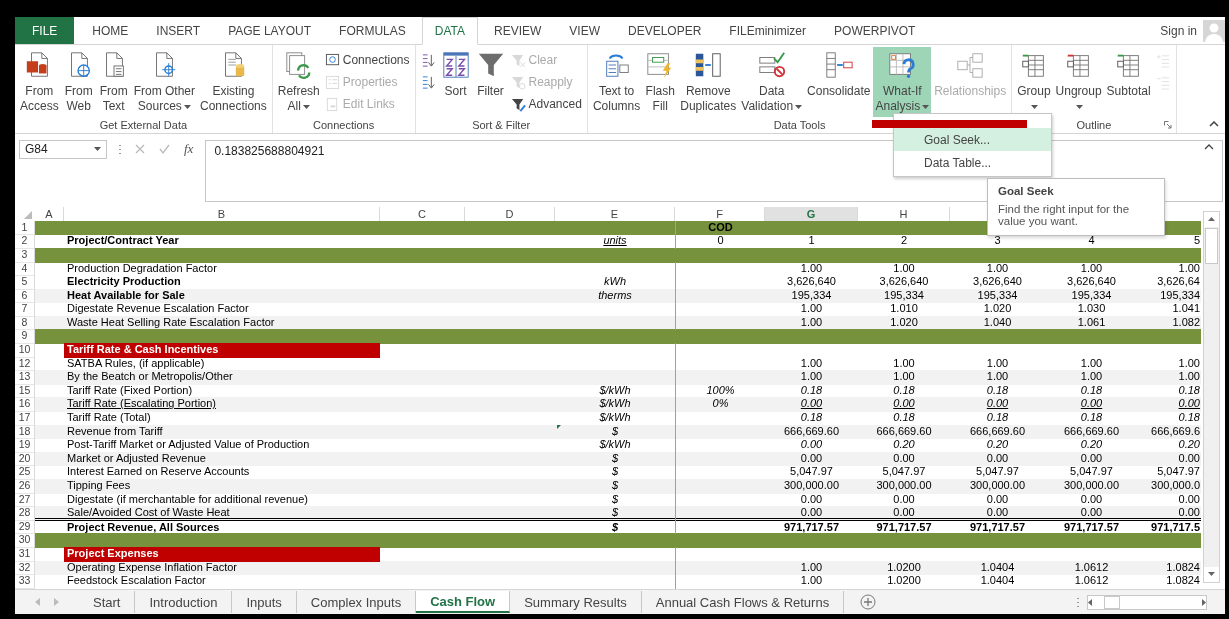  I want to click on ribbon-button: Ungroup, so click(1078, 82).